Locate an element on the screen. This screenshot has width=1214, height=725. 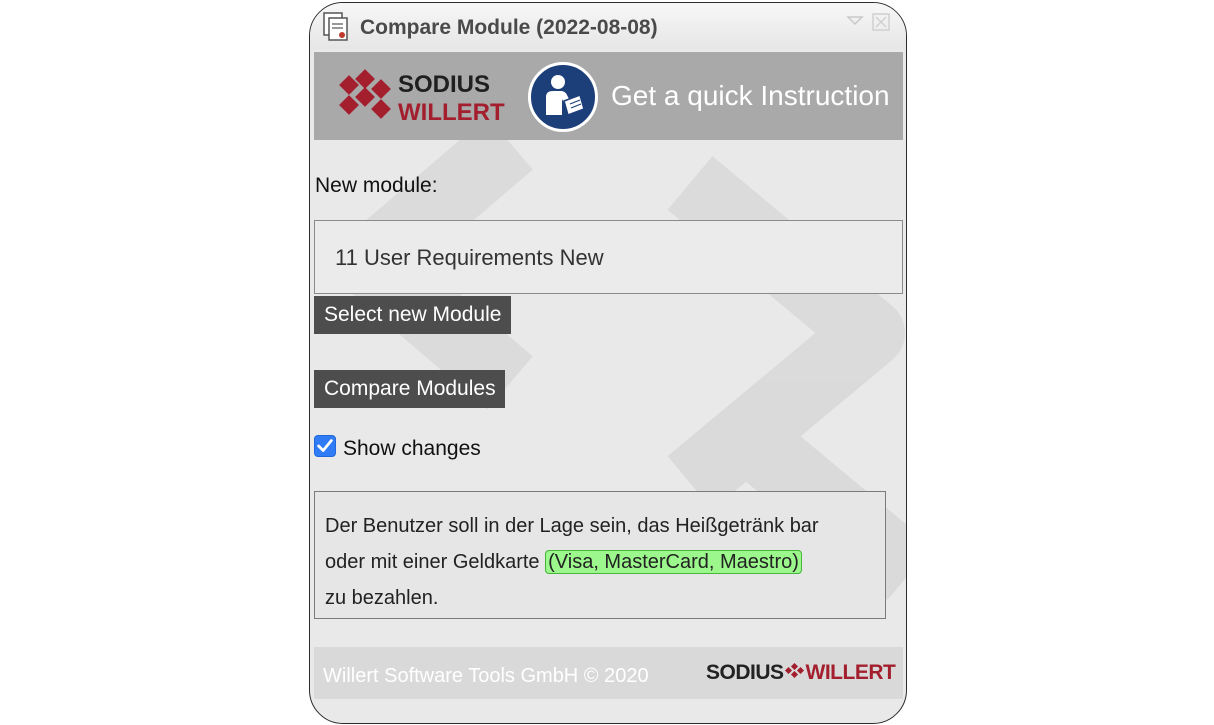
svg-text: WILLERT is located at coordinates (451, 112).